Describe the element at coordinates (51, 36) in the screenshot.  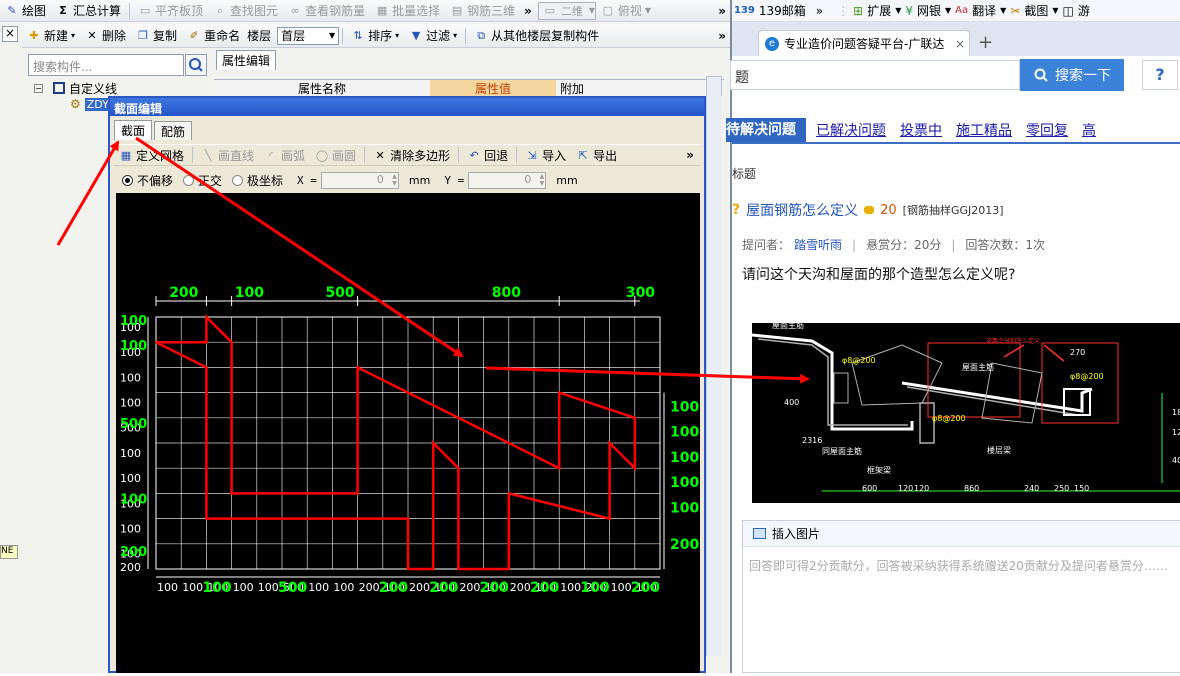
I see `new-button: ✚ 新建 ▾` at that location.